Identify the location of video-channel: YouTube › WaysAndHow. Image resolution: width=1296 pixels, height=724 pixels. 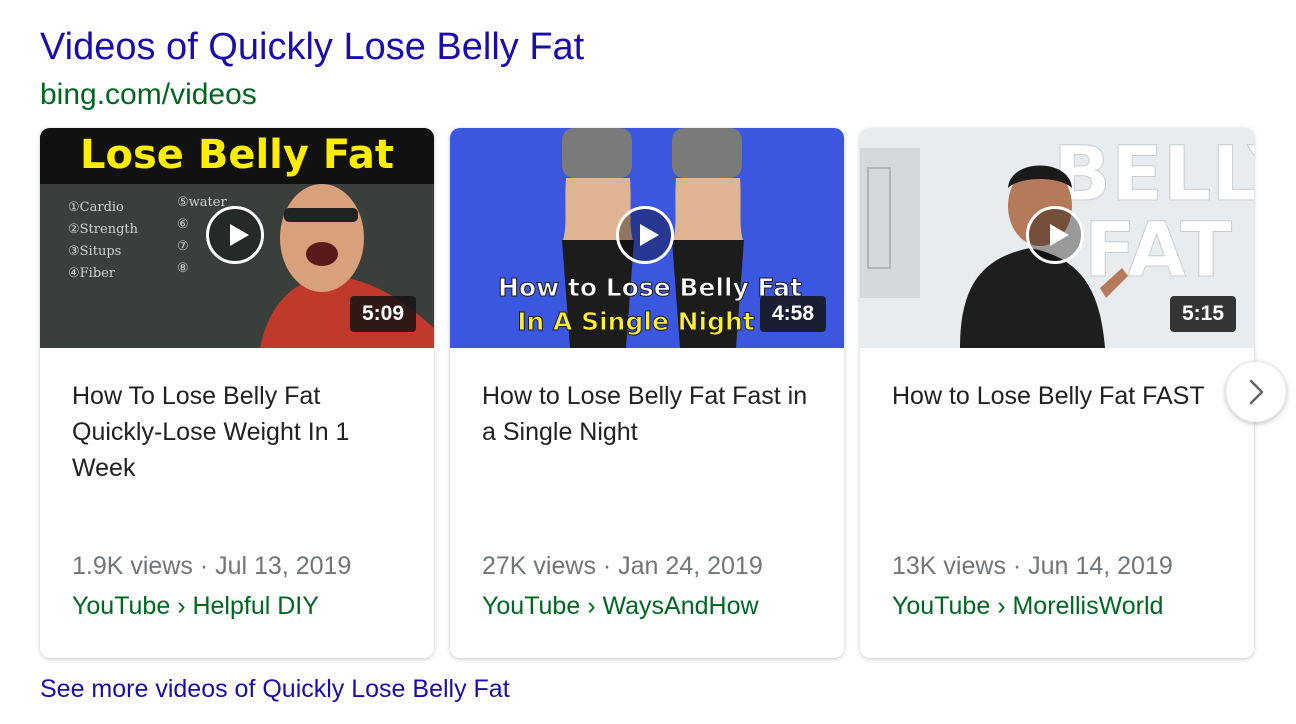
(620, 606).